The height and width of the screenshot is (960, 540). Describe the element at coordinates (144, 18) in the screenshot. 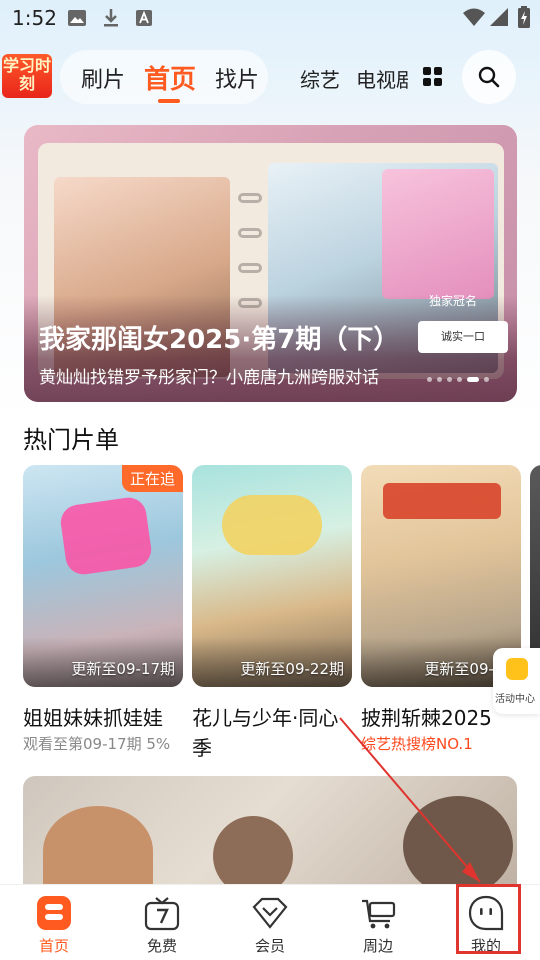

I see `font-a-icon` at that location.